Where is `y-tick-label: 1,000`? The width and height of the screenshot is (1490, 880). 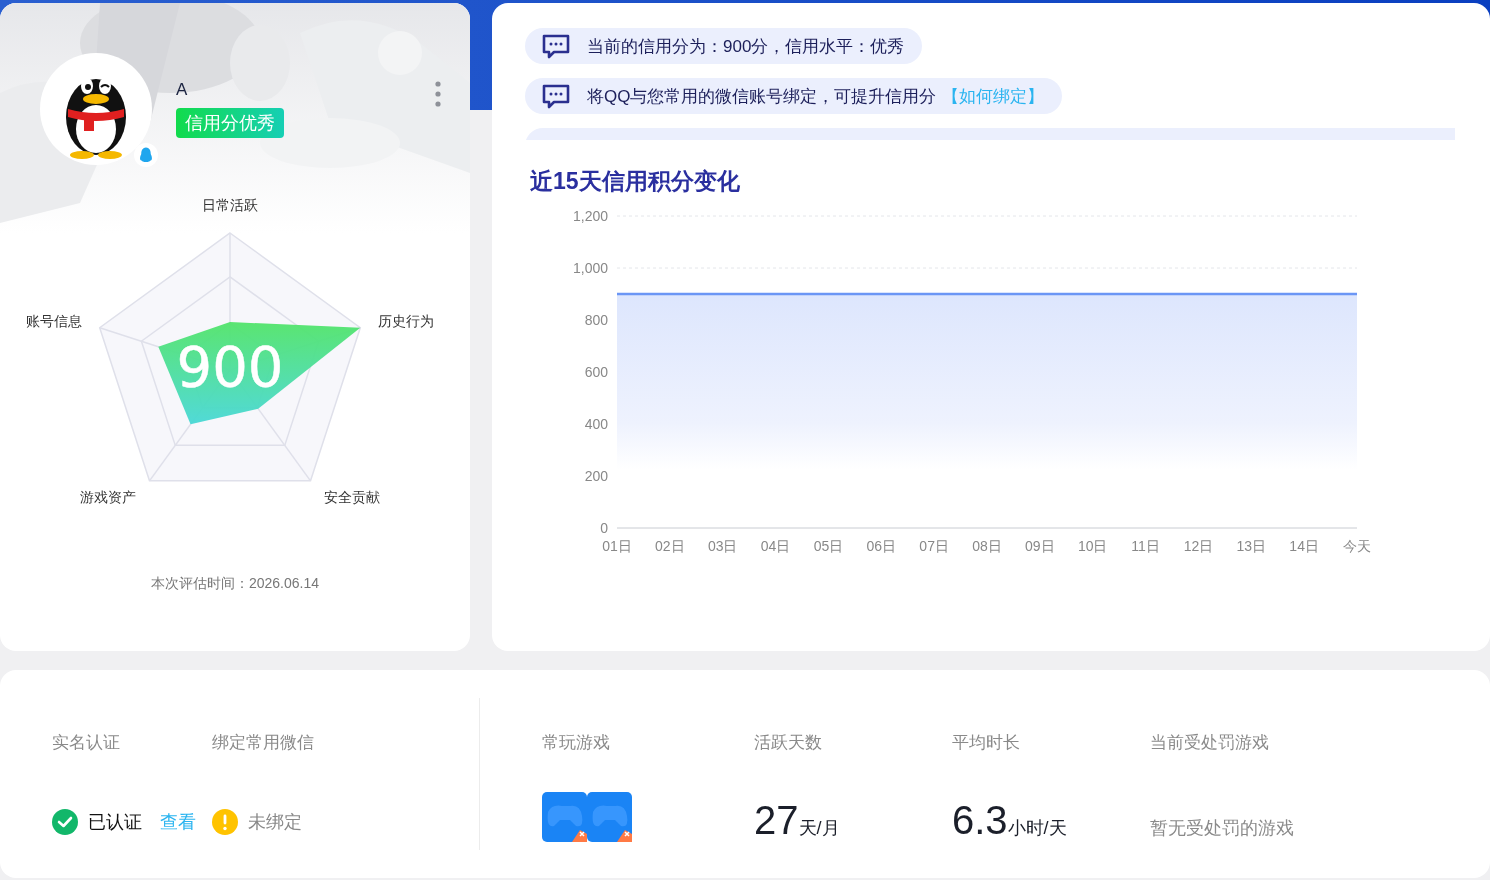
y-tick-label: 1,000 is located at coordinates (590, 268).